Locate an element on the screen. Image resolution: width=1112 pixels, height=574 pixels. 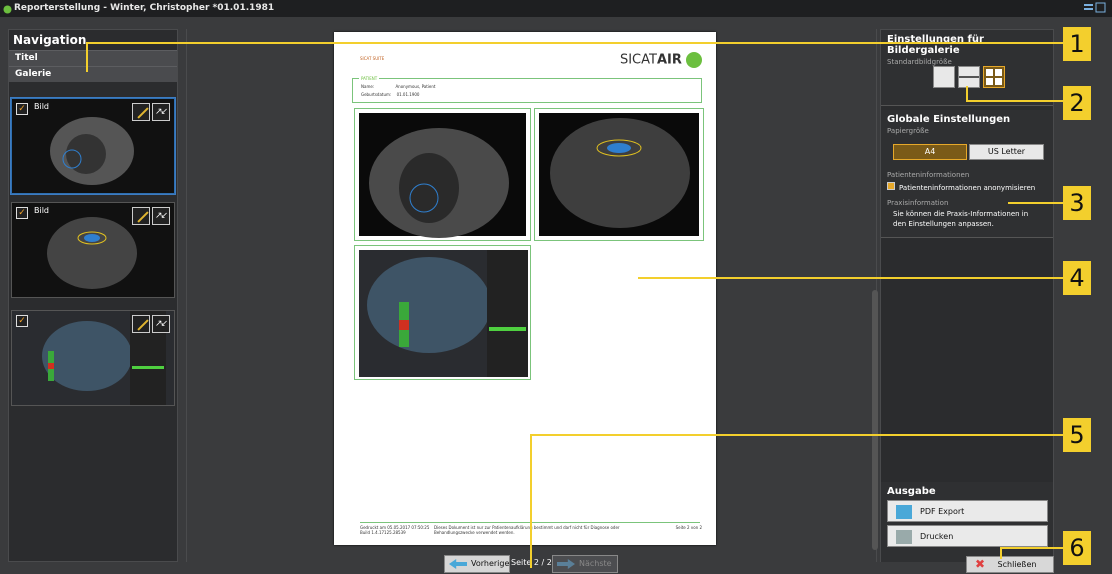
paper-a4-button: A4 is located at coordinates (930, 152).